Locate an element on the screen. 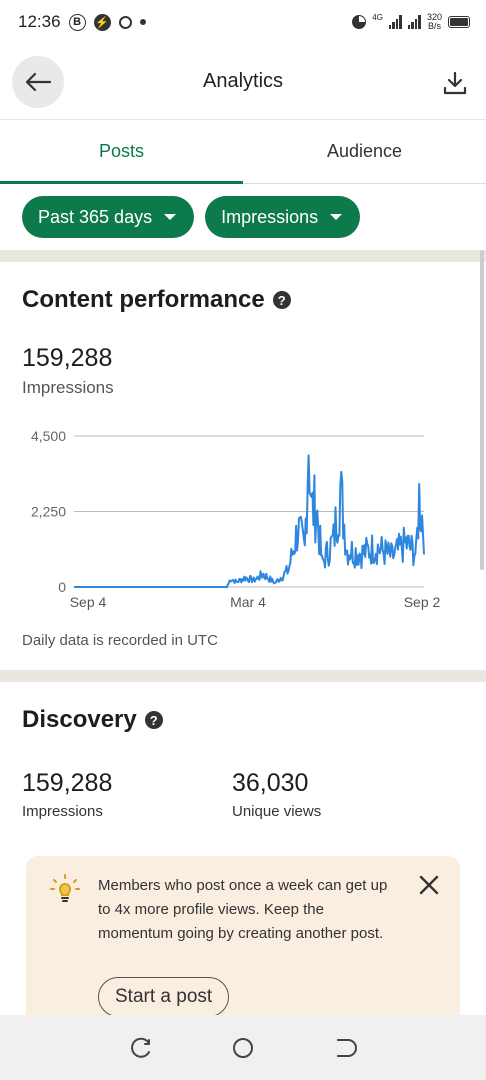  impressions-line-chart: 0 2,250 4,500 Sep 4 Mar 4 Sep 2 is located at coordinates (236, 519).